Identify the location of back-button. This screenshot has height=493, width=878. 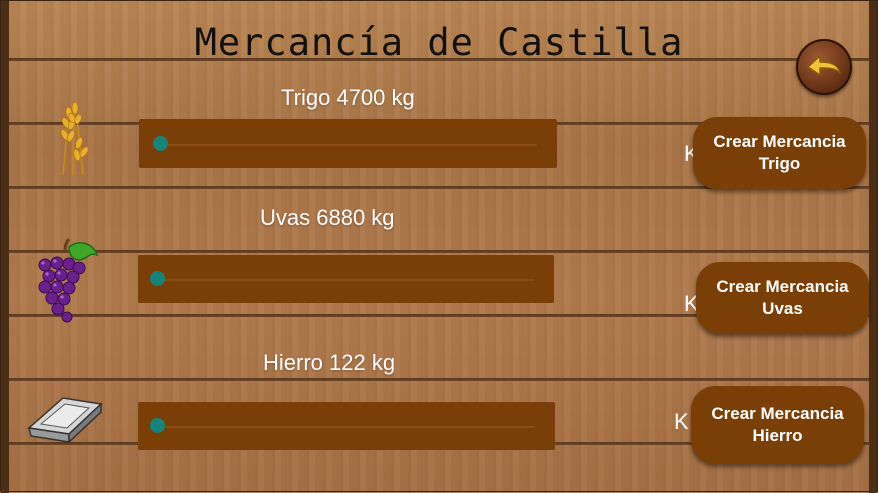
(824, 67).